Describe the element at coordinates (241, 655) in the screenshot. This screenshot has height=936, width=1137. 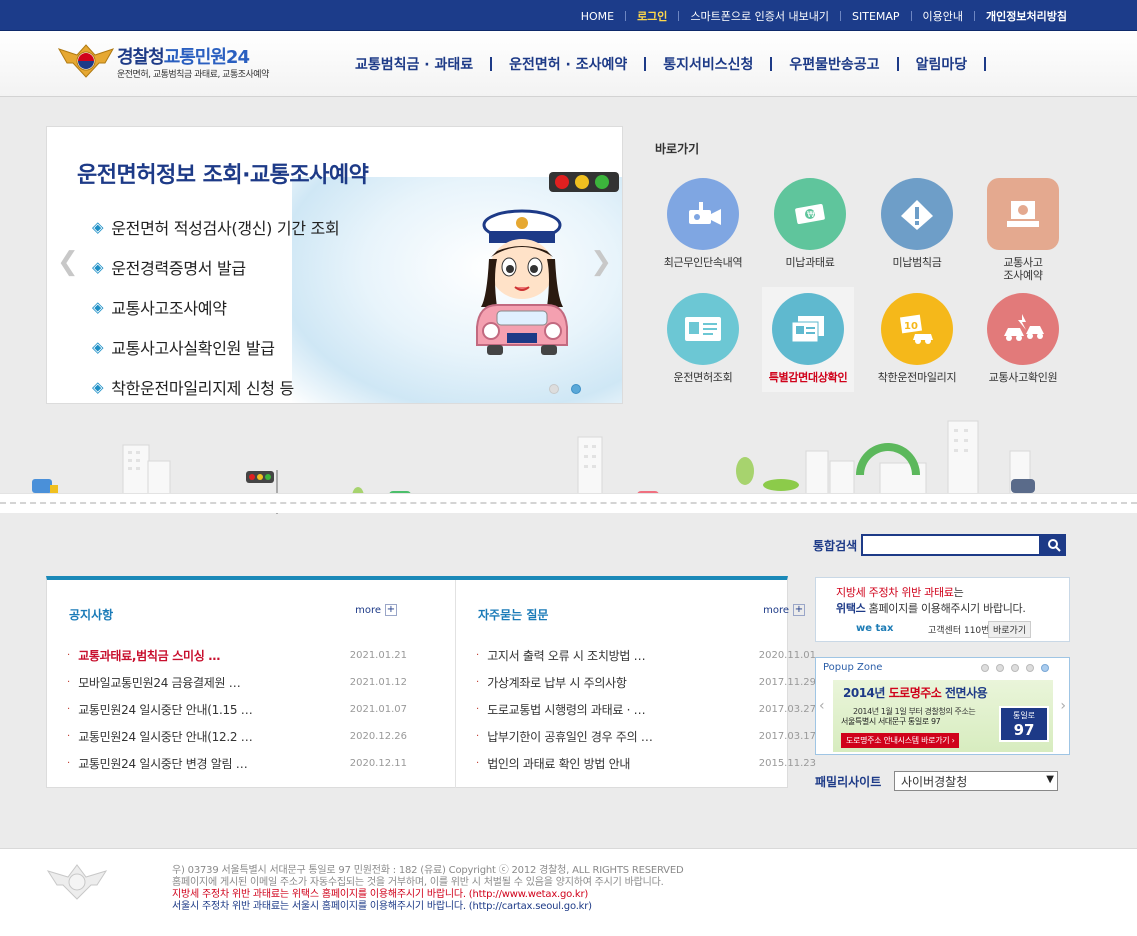
I see `list-item: · 교통과태료,범칙금 스미싱 … 2021.01.21` at that location.